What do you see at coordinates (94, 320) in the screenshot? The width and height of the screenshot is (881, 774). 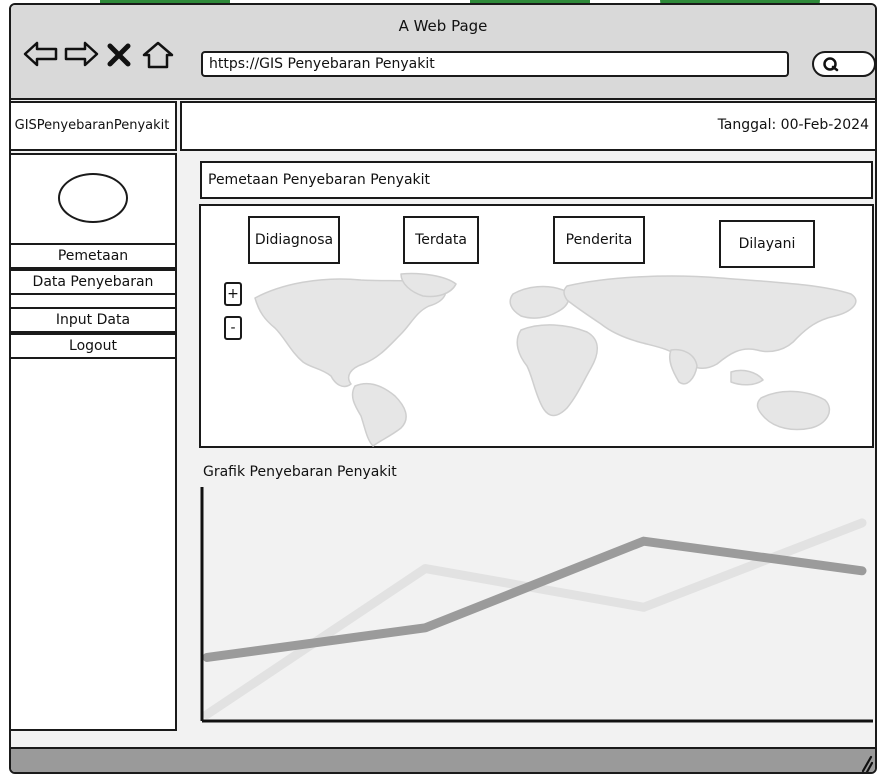 I see `sidebar-item-input-data: Input Data` at bounding box center [94, 320].